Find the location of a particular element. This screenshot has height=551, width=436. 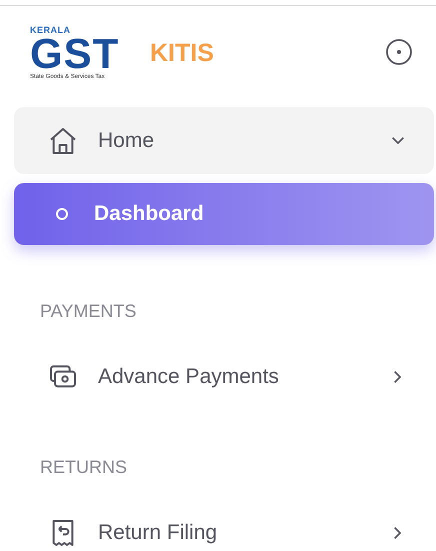

section-heading: RETURNS is located at coordinates (84, 467).